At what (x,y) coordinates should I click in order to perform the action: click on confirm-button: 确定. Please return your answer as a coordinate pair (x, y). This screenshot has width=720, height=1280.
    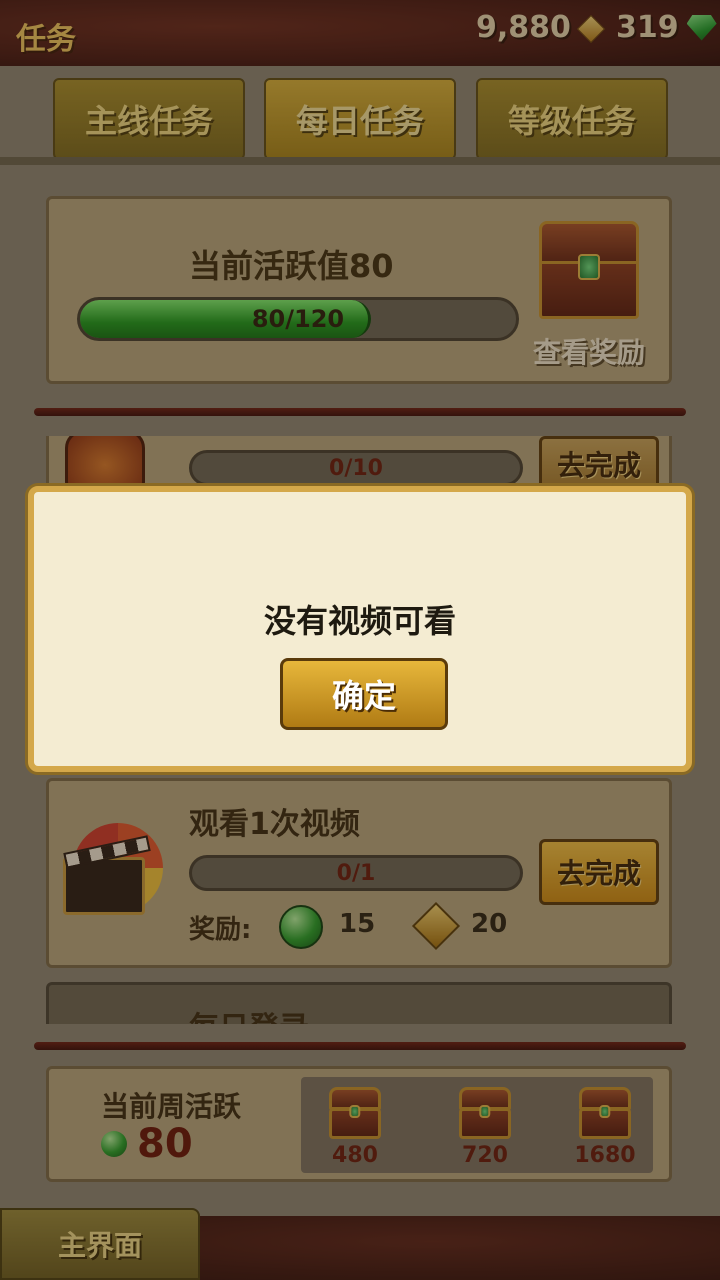
    Looking at the image, I should click on (364, 694).